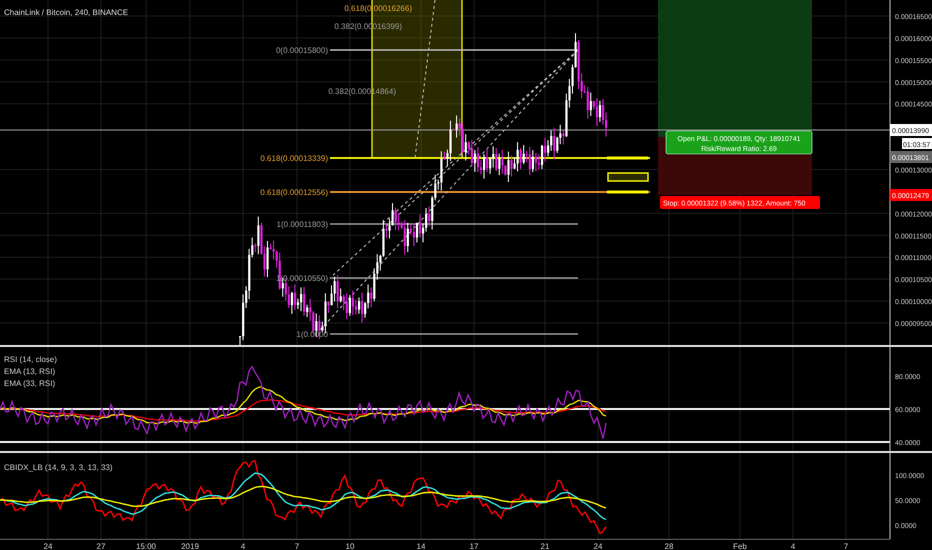 The height and width of the screenshot is (550, 932). What do you see at coordinates (669, 546) in the screenshot?
I see `time-tick: 28` at bounding box center [669, 546].